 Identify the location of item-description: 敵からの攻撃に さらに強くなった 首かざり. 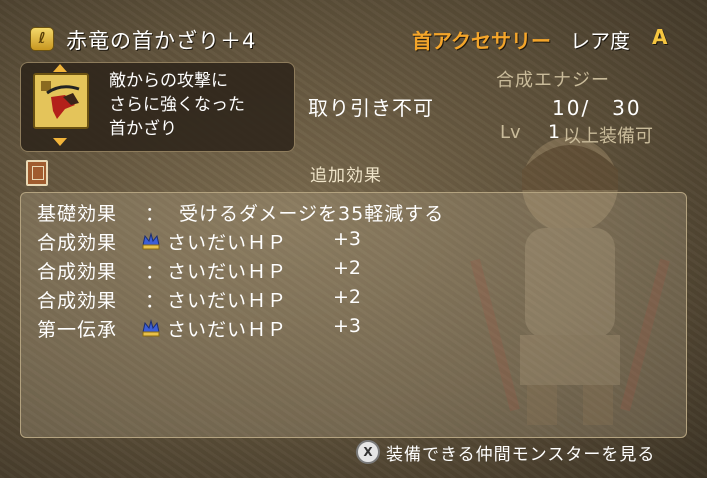
(199, 105).